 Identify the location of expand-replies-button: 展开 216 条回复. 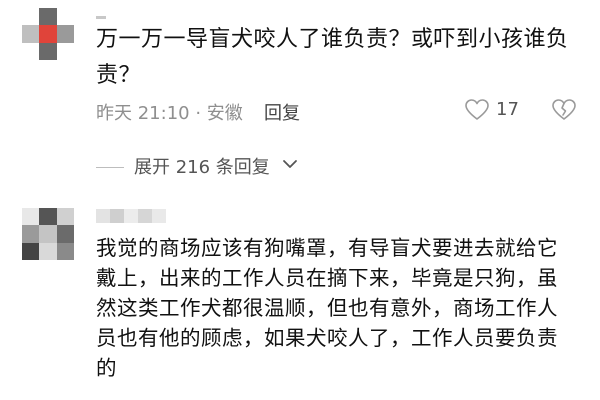
(202, 166).